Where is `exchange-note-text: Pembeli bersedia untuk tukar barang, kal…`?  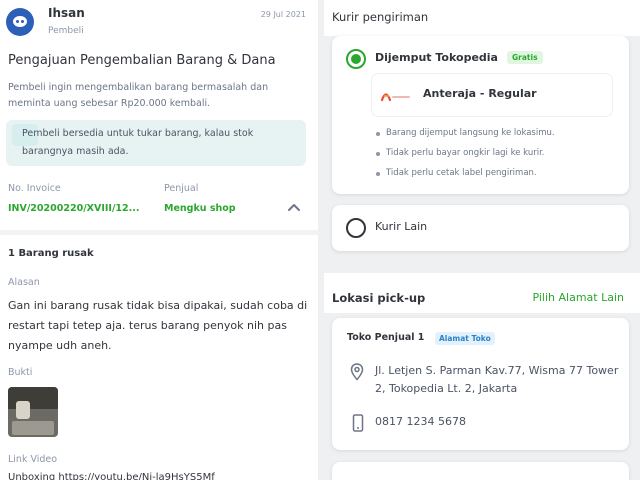
exchange-note-text: Pembeli bersedia untuk tukar barang, kal… is located at coordinates (138, 142).